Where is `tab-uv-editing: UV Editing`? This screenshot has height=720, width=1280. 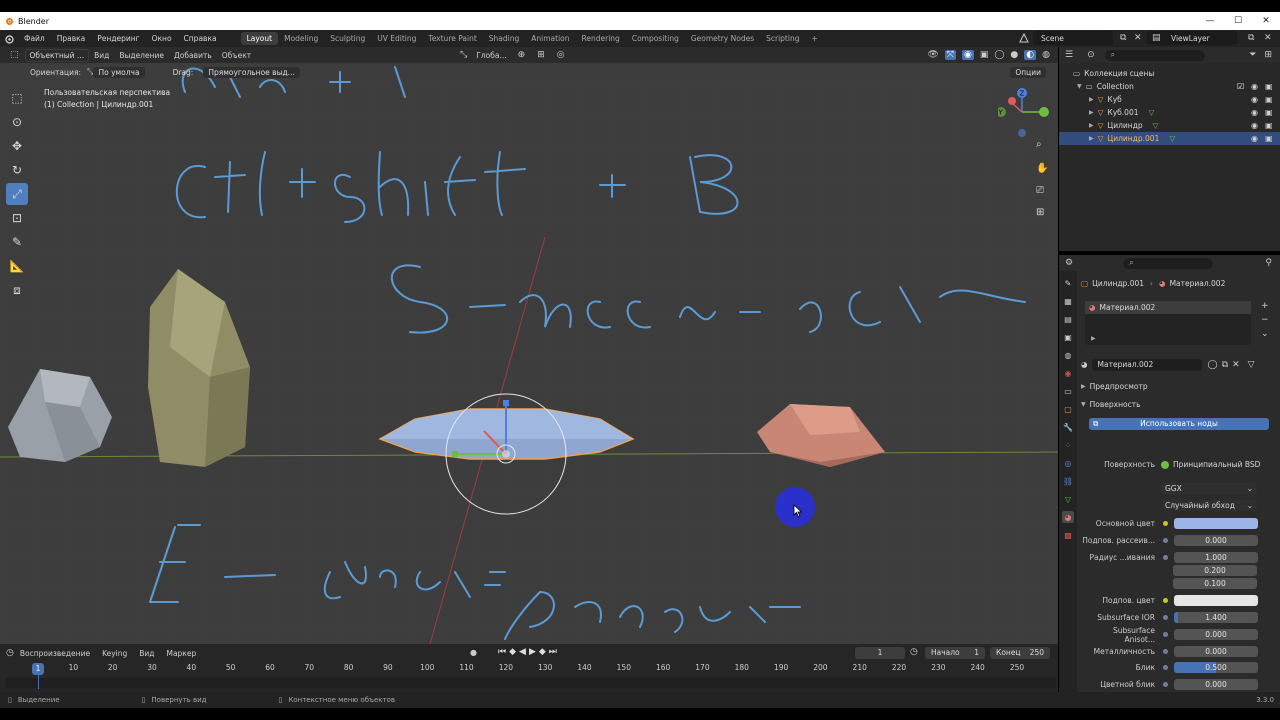
tab-uv-editing: UV Editing is located at coordinates (396, 38).